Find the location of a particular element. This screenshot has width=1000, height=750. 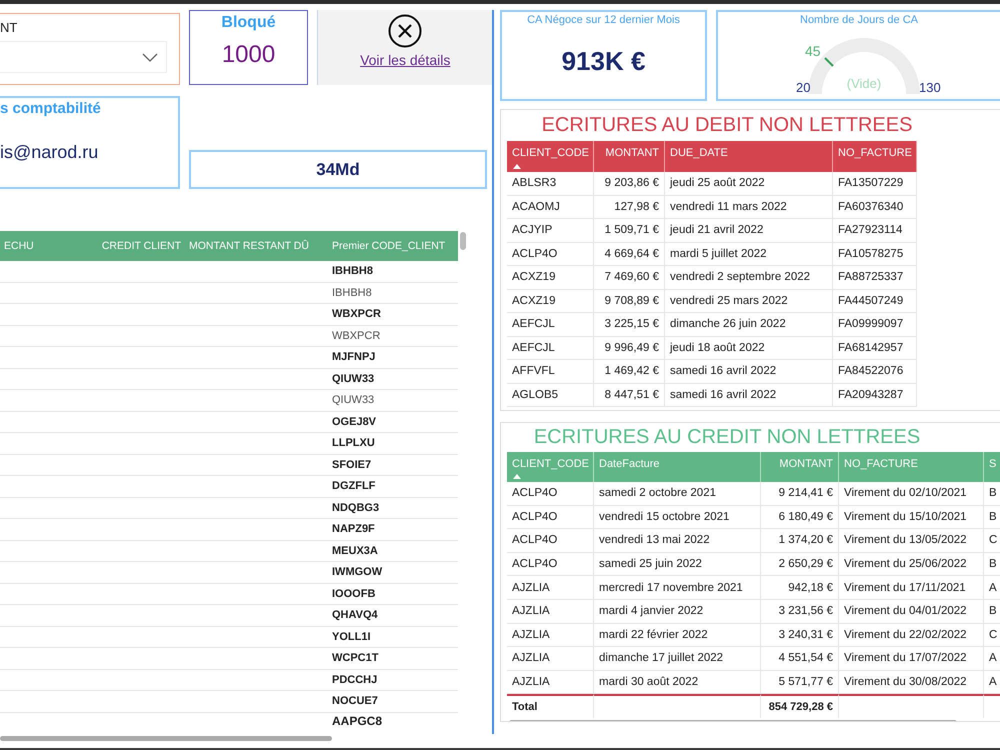

table-cell-text: QIUW33 is located at coordinates (353, 400).